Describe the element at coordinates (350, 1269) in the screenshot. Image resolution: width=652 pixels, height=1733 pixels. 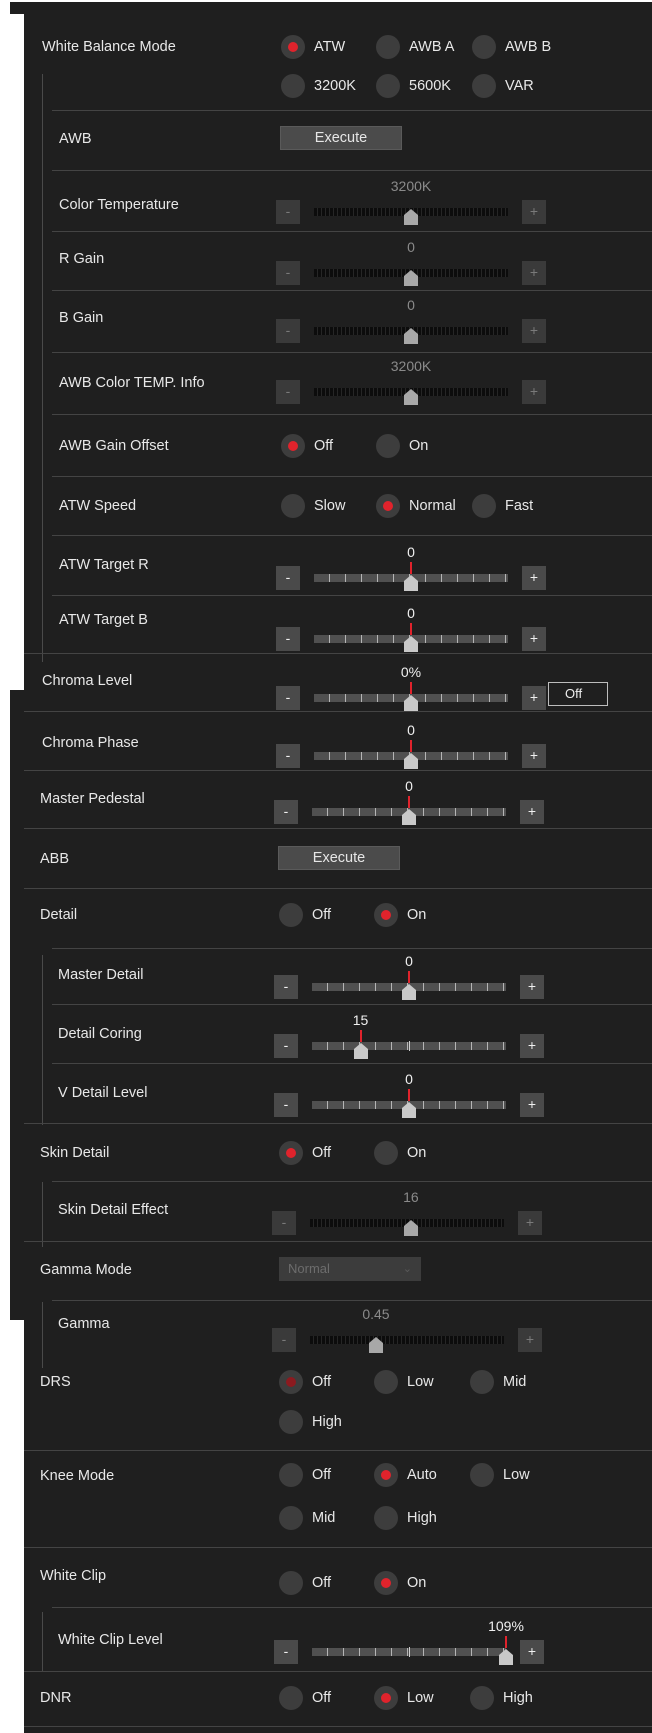
I see `gamma-mode-select: Normal ⌄` at that location.